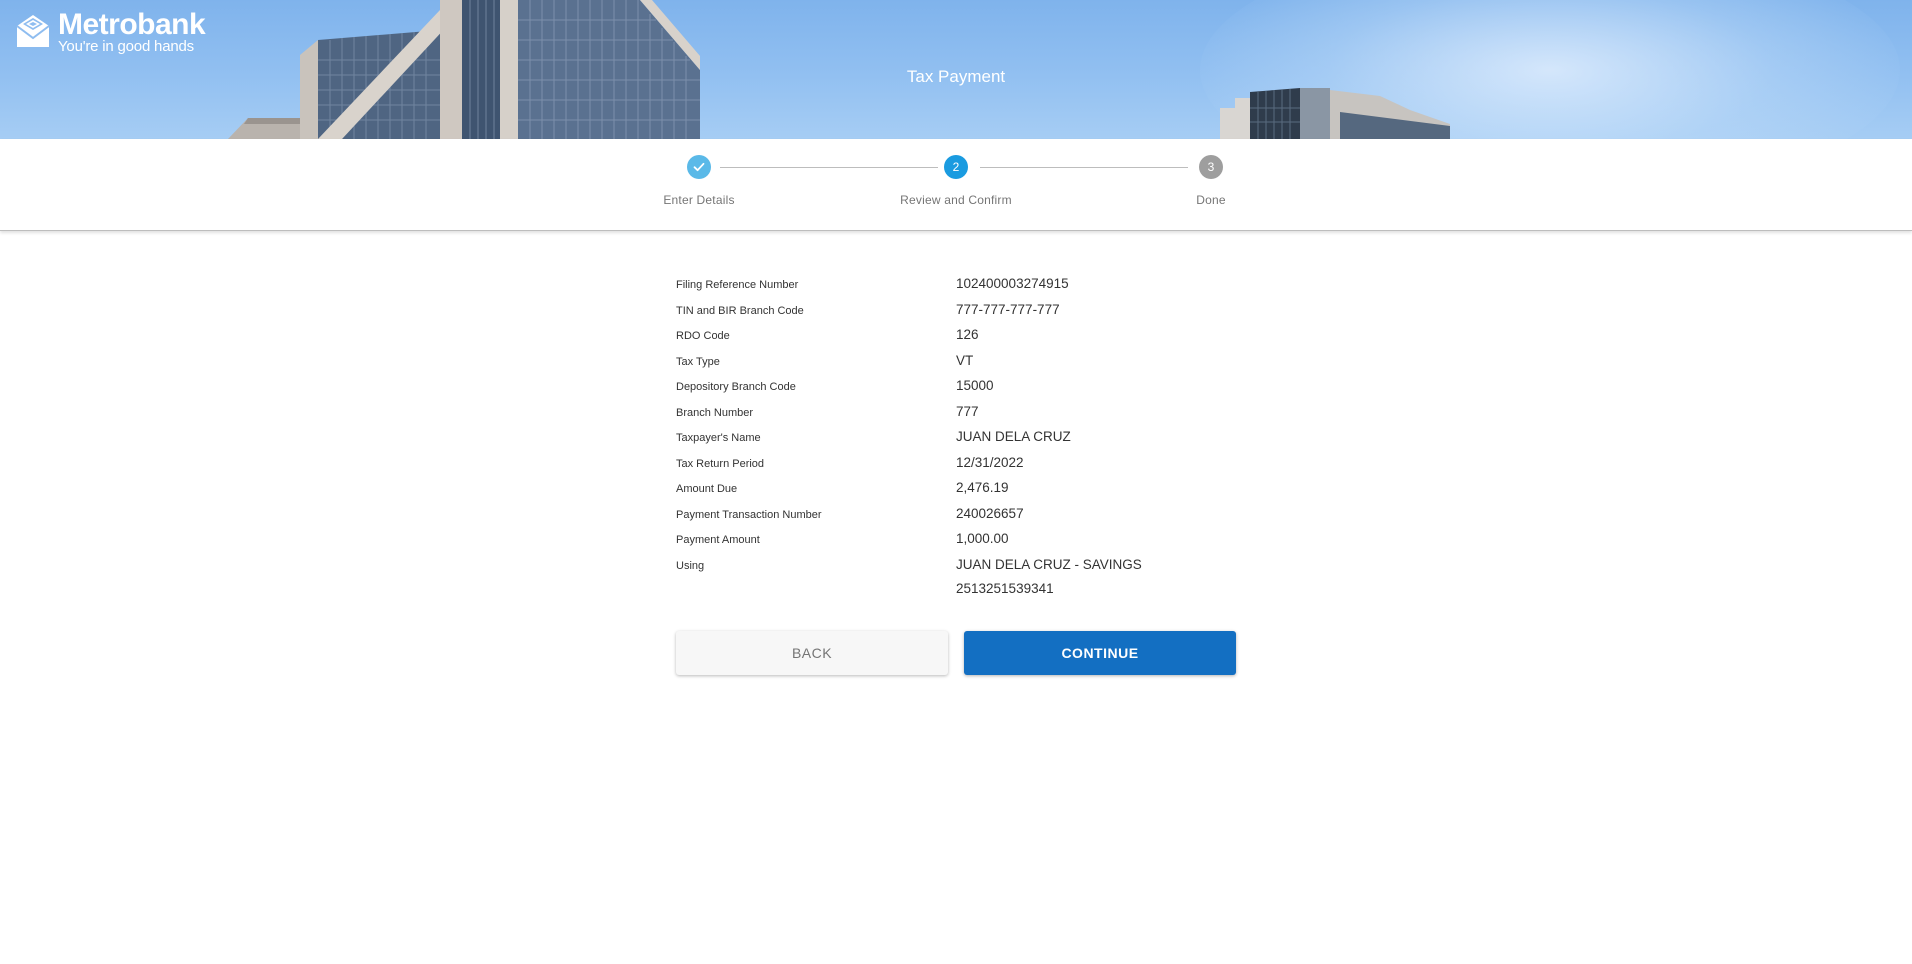  Describe the element at coordinates (720, 463) in the screenshot. I see `detail-label: Tax Return Period` at that location.